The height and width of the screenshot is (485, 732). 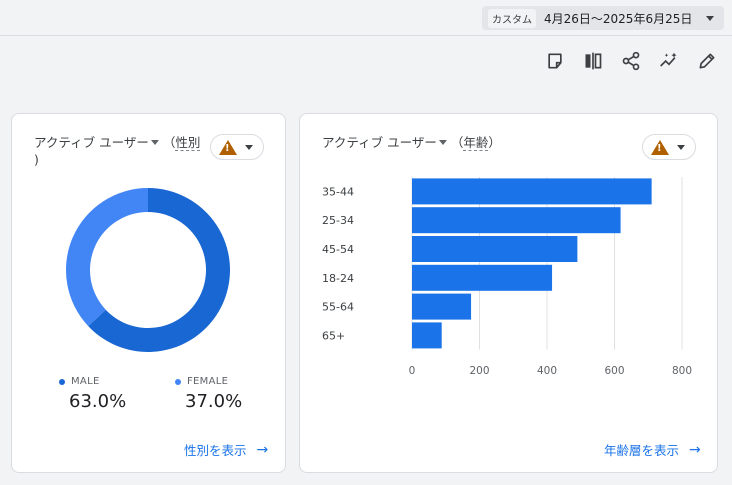 What do you see at coordinates (669, 61) in the screenshot?
I see `insights-icon` at bounding box center [669, 61].